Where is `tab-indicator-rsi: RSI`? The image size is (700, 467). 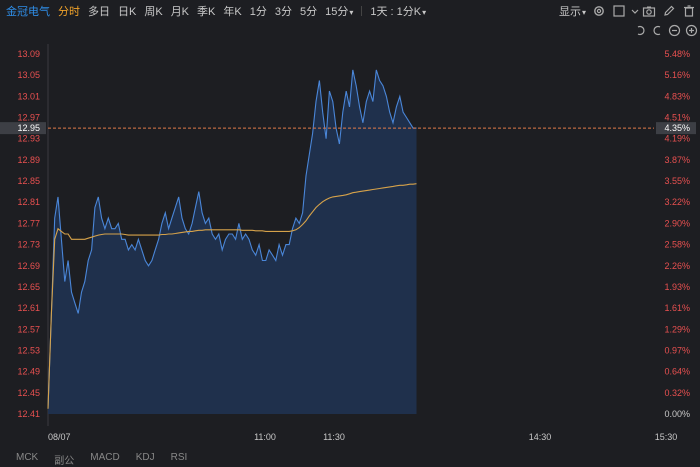 tab-indicator-rsi: RSI is located at coordinates (179, 459).